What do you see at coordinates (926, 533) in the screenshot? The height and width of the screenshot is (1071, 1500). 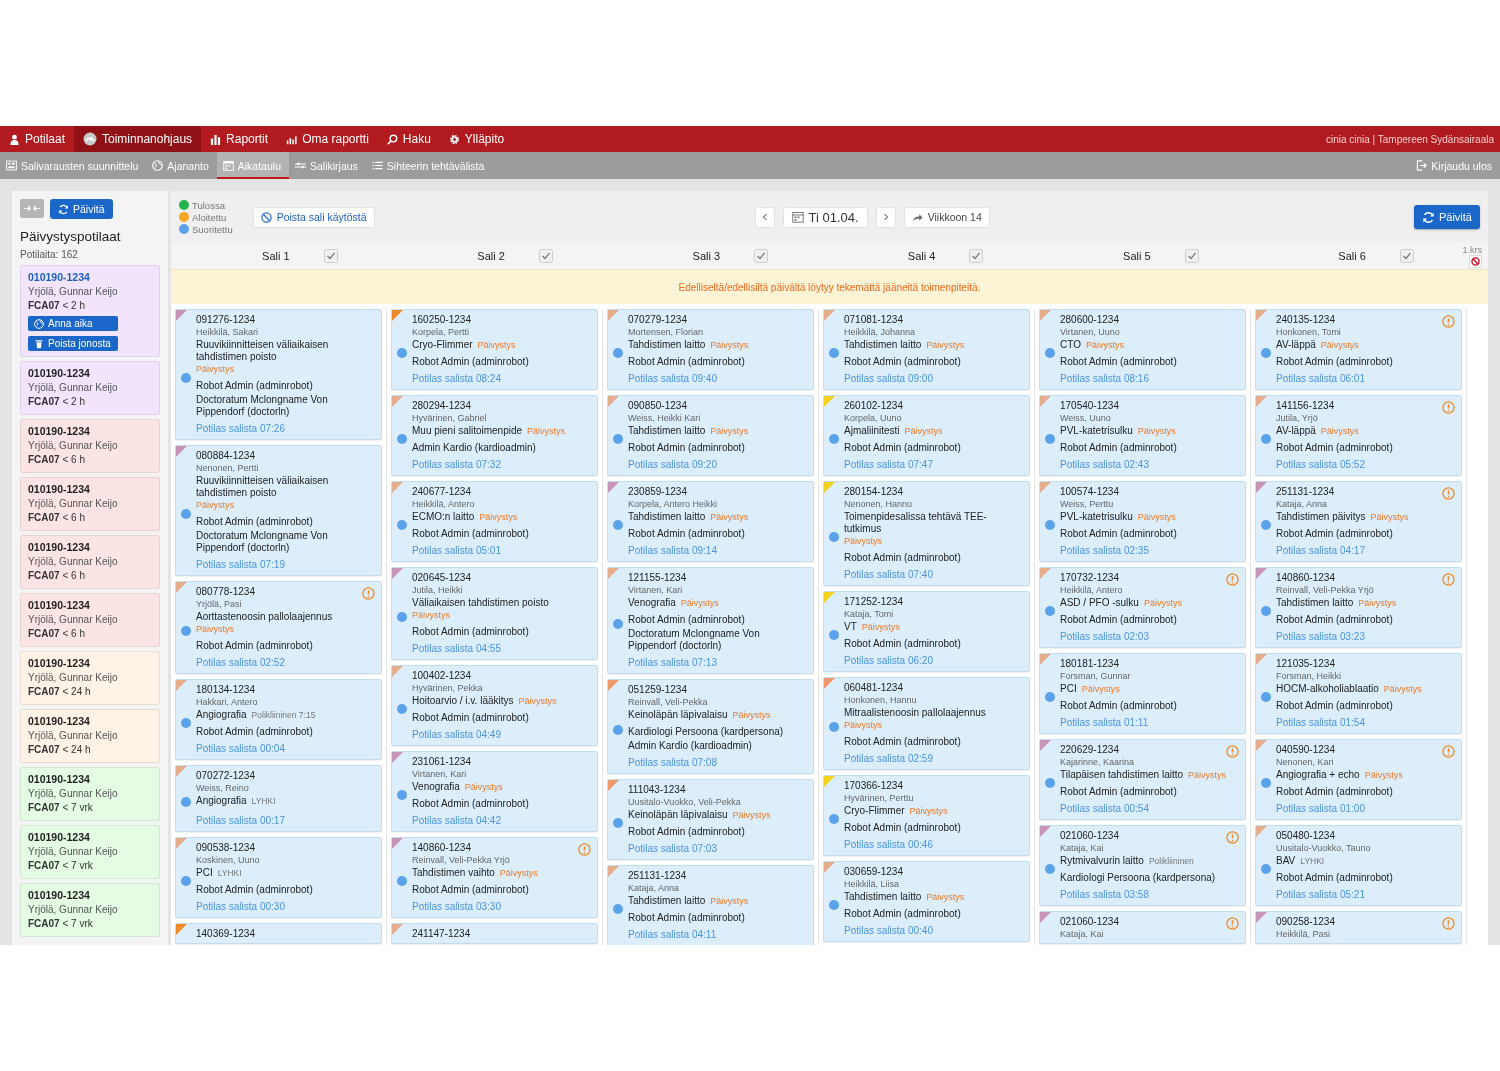 I see `procedure-card: 280154-1234 Nenonen, Hannu Toimenpidesalissa tehtävä TEE-tutkimus Päivystys Robot Admin (adminrobot) Potilas salista 07:40` at bounding box center [926, 533].